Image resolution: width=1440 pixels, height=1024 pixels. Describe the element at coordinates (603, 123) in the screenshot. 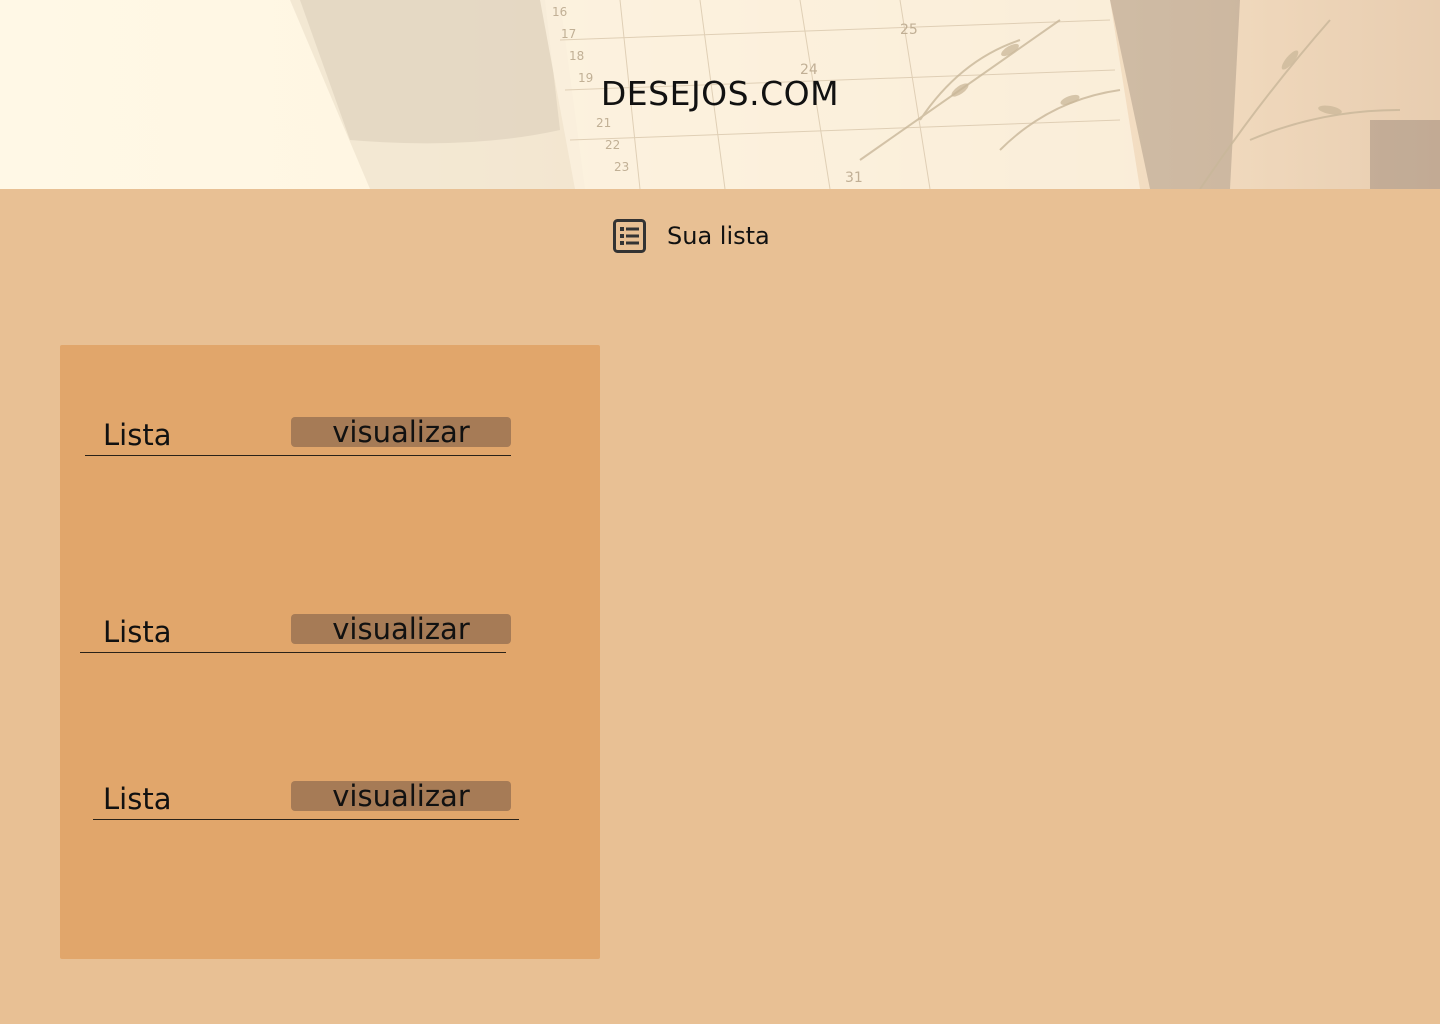

I see `svg-text: 21` at that location.